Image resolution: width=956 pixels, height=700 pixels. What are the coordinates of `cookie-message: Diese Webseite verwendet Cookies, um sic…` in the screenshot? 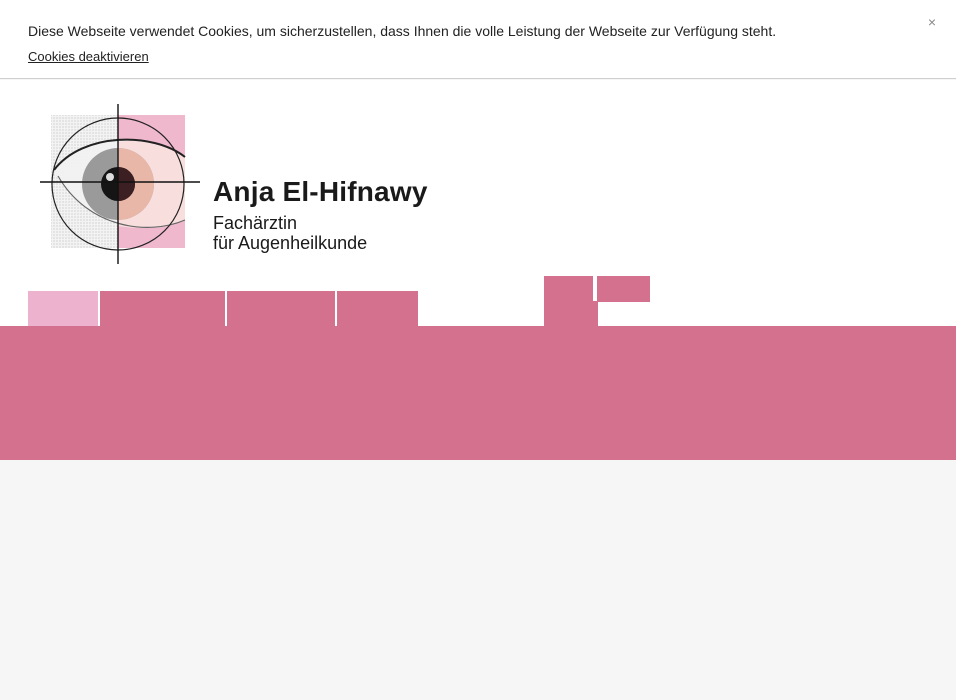 It's located at (402, 31).